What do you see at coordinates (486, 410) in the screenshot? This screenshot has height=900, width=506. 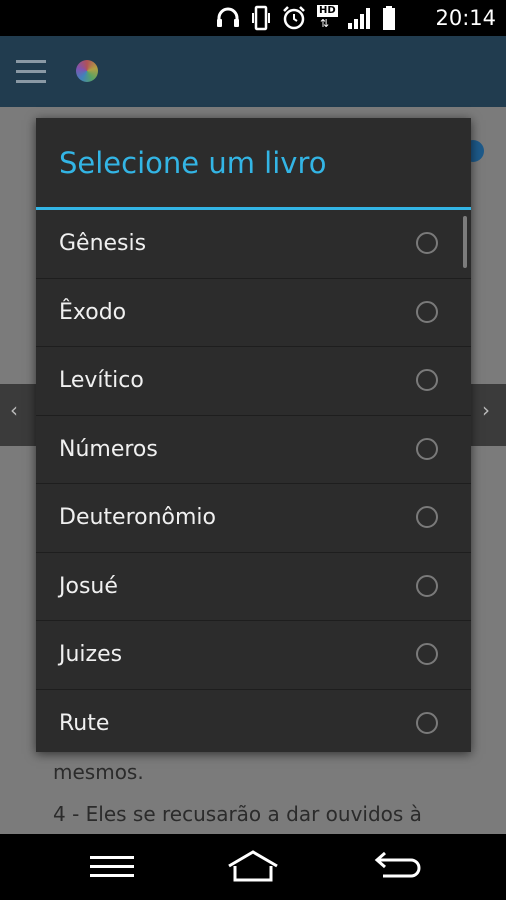 I see `chevron-right-icon: ›` at bounding box center [486, 410].